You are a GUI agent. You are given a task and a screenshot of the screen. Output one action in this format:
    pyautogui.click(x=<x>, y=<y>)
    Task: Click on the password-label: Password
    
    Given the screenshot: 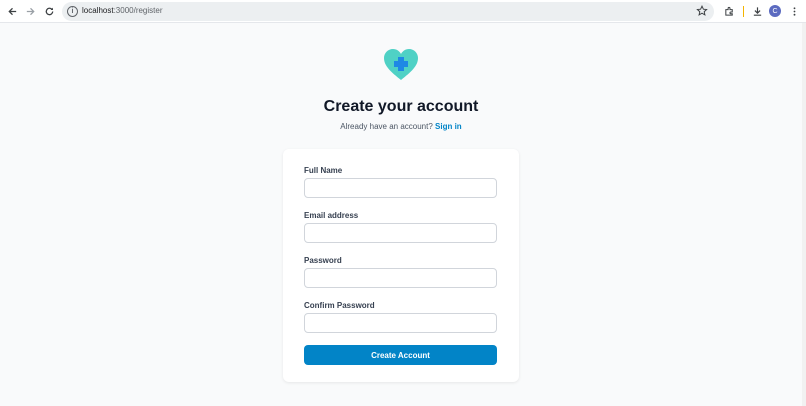 What is the action you would take?
    pyautogui.click(x=323, y=260)
    